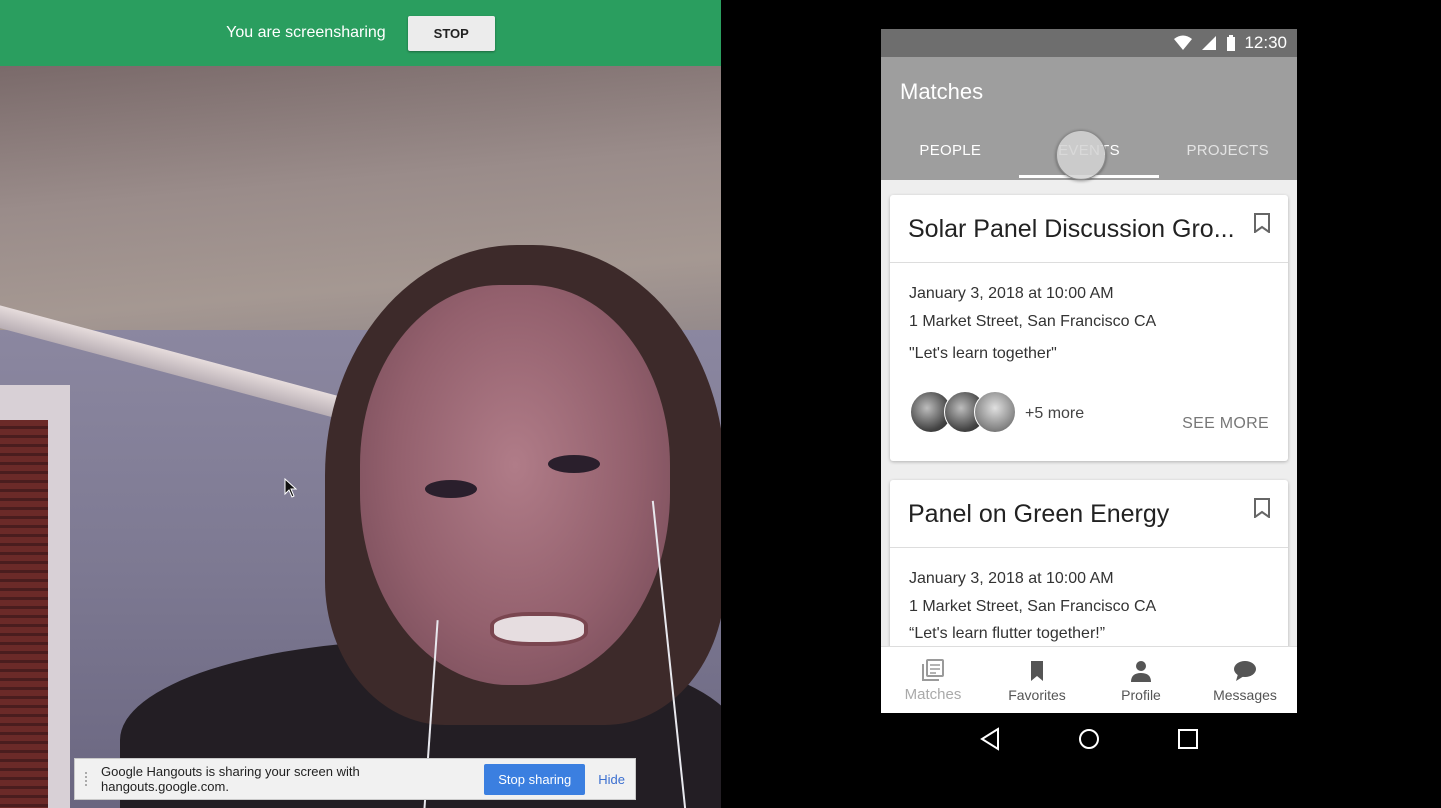  What do you see at coordinates (539, 629) in the screenshot?
I see `person-mouth` at bounding box center [539, 629].